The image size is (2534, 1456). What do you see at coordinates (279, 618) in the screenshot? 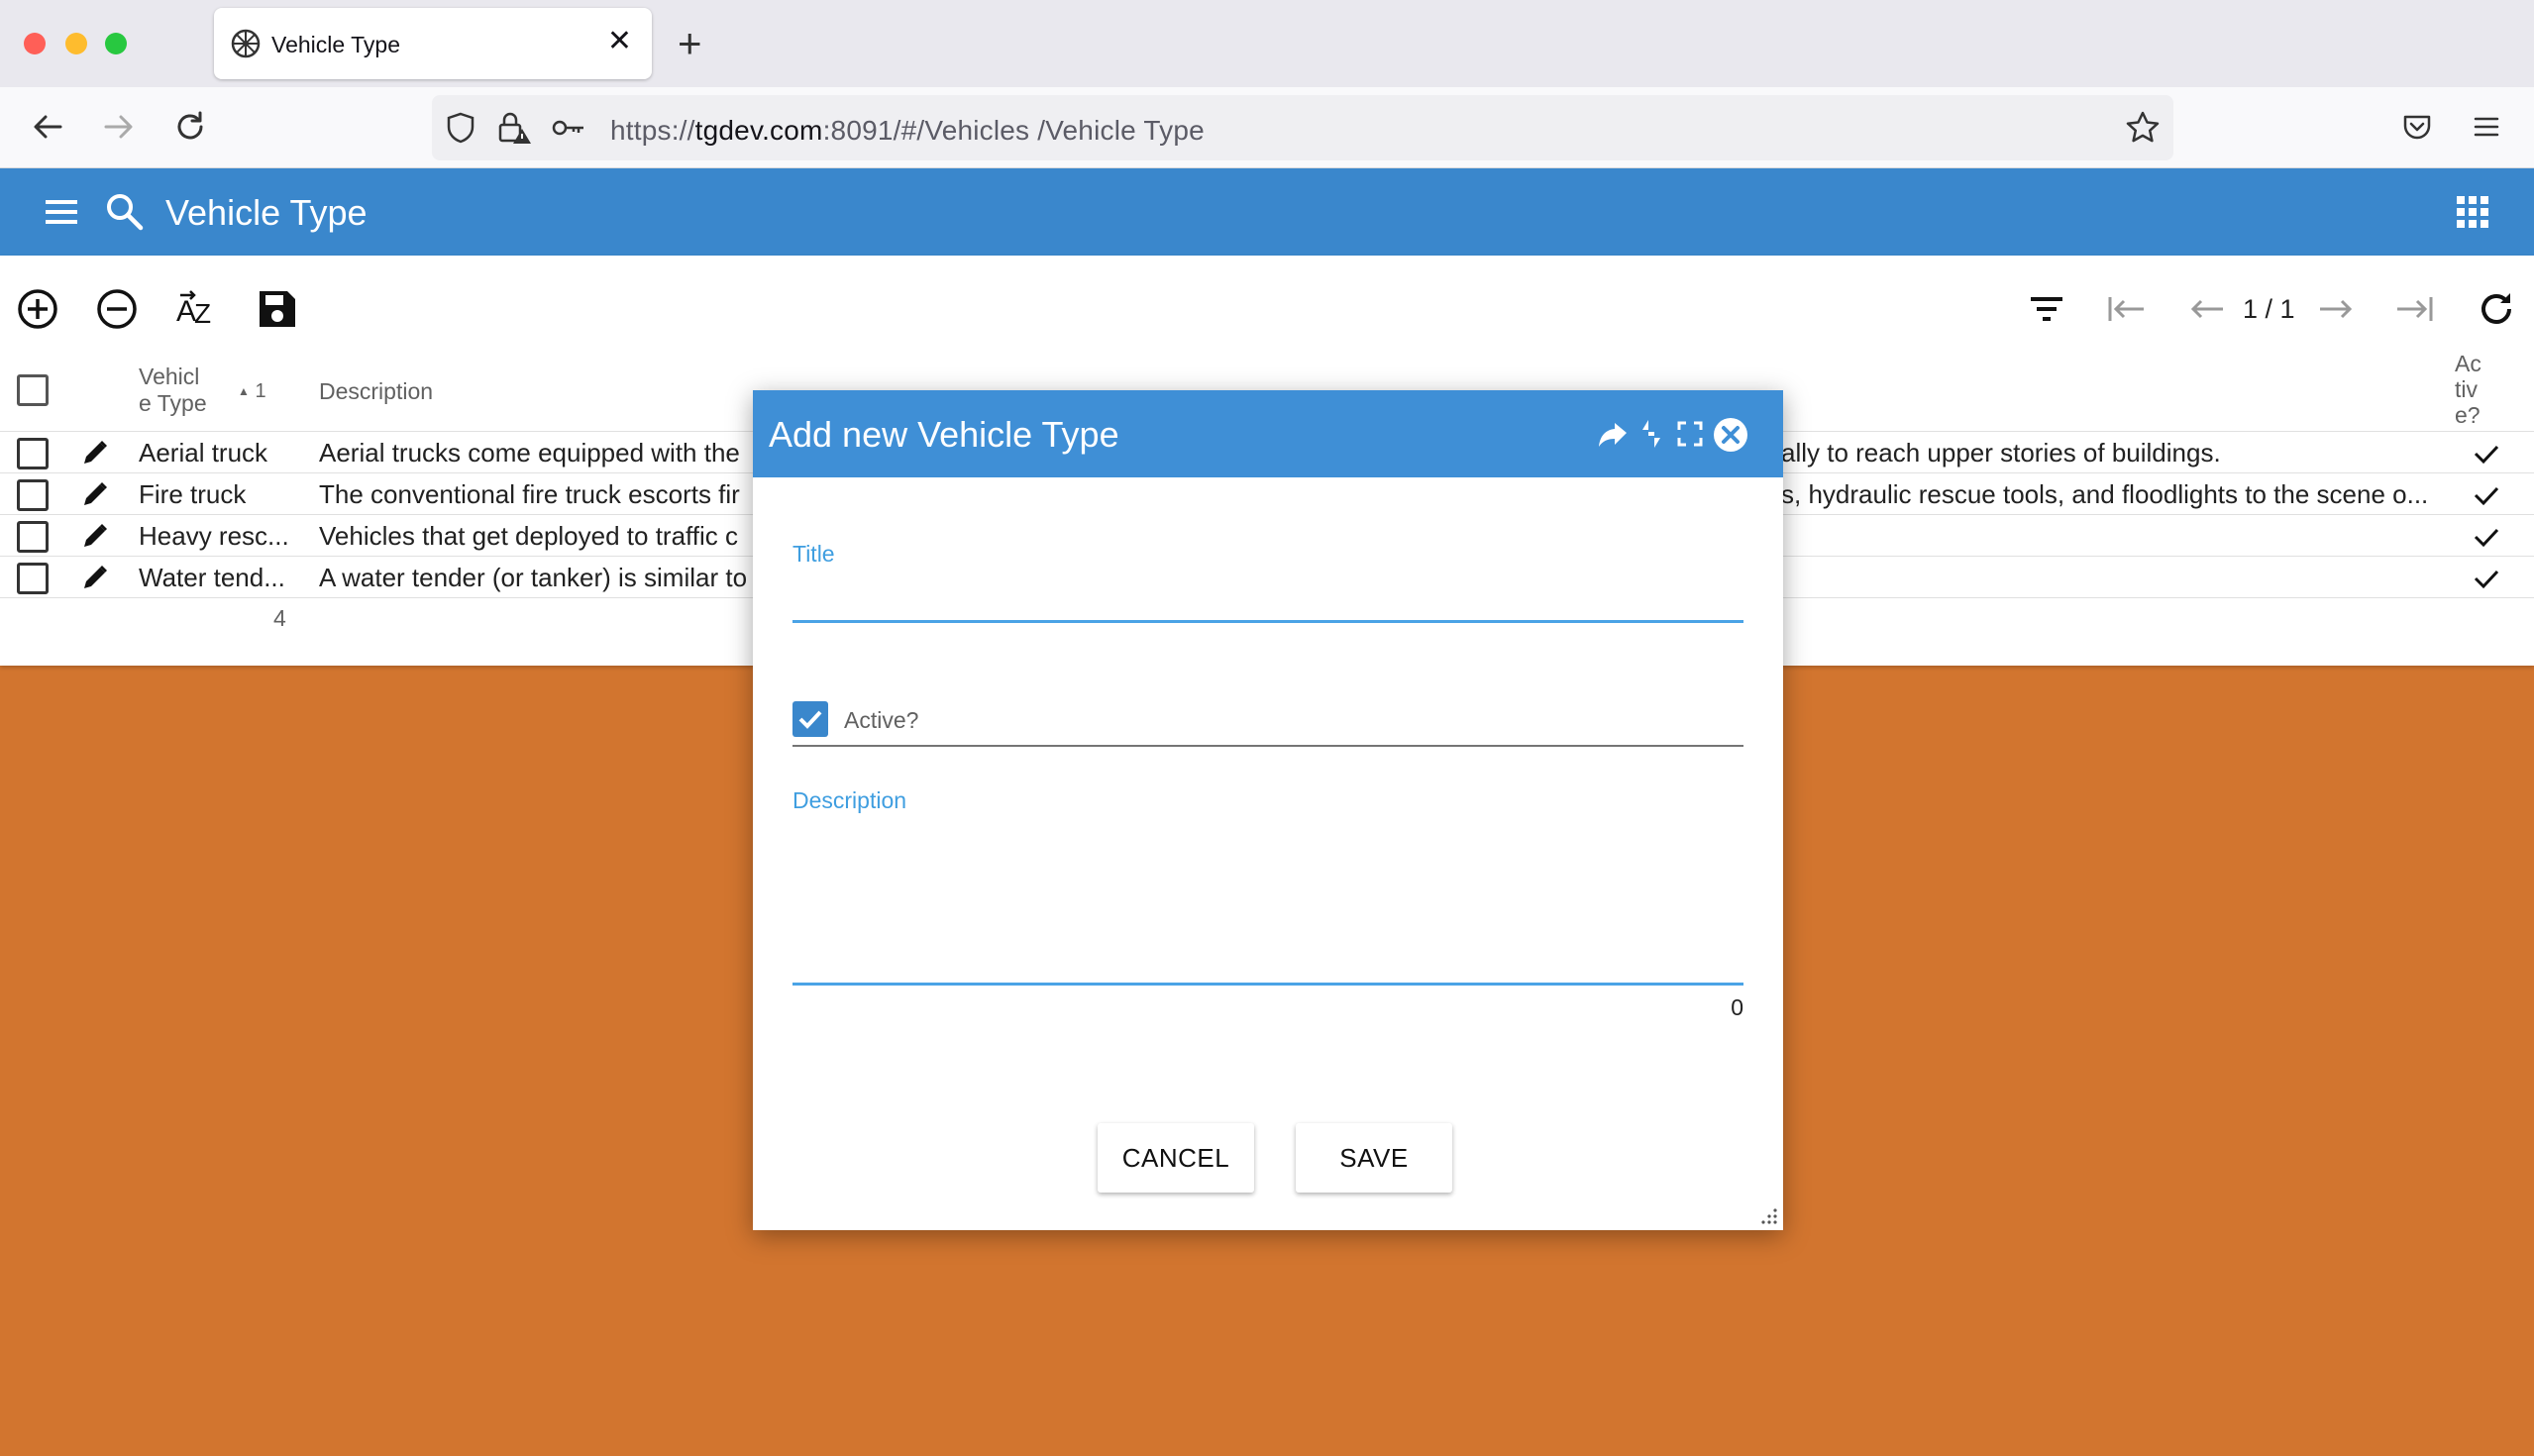
I see `row-count: 4` at bounding box center [279, 618].